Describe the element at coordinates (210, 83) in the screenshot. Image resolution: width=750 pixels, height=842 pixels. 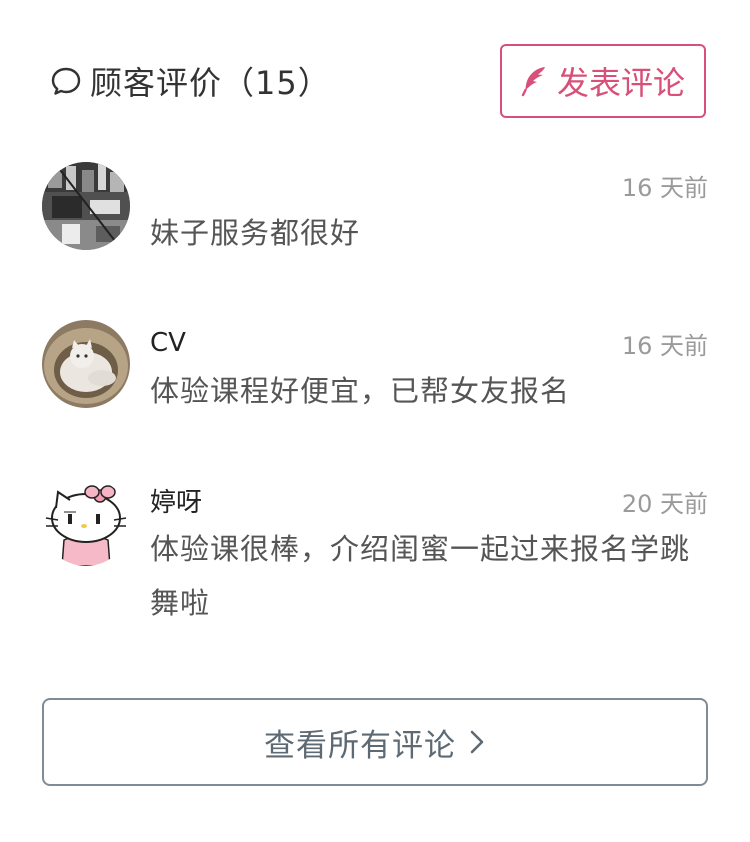
I see `reviews-title-text: 顾客评价（15）` at that location.